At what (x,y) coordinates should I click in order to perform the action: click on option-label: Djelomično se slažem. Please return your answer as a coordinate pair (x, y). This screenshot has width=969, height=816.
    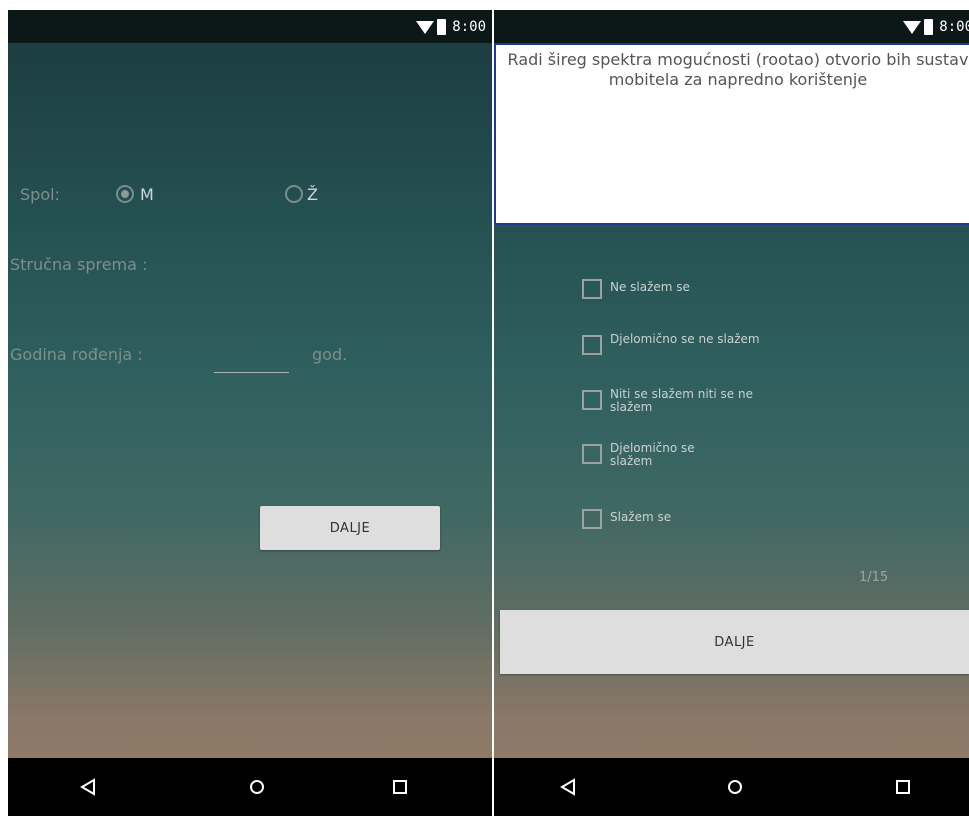
    Looking at the image, I should click on (652, 454).